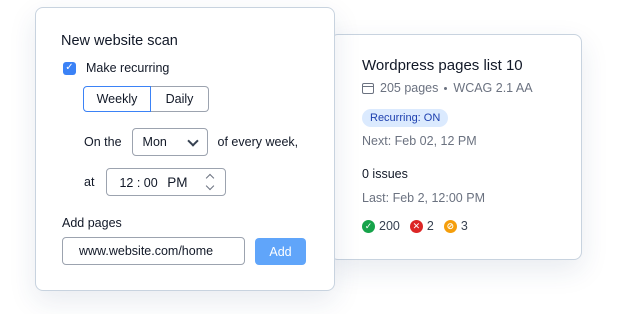 This screenshot has width=640, height=314. I want to click on scan-title: Wordpress pages list 10, so click(442, 65).